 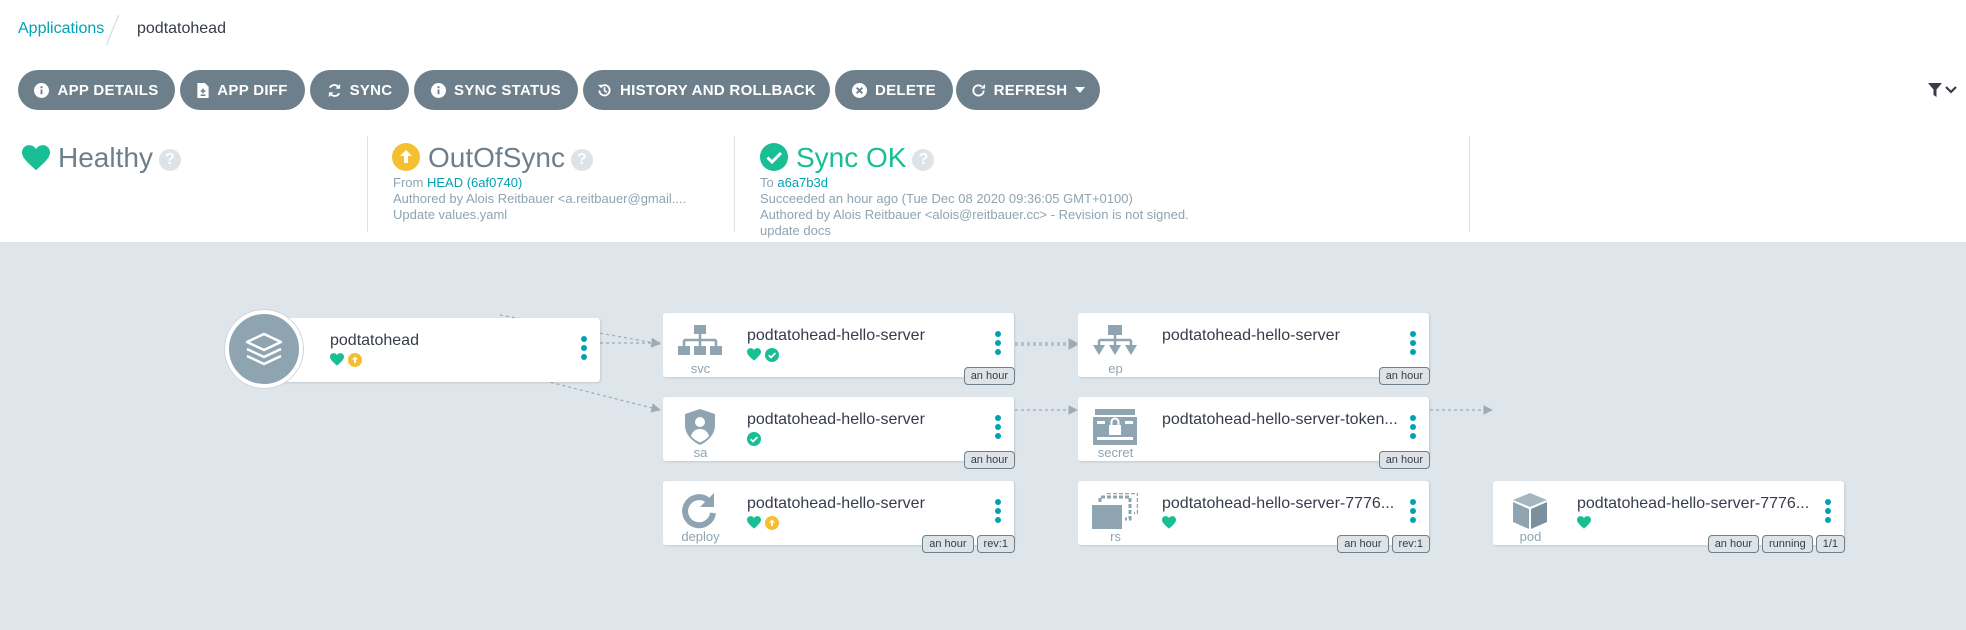 What do you see at coordinates (859, 90) in the screenshot?
I see `times-circle-icon` at bounding box center [859, 90].